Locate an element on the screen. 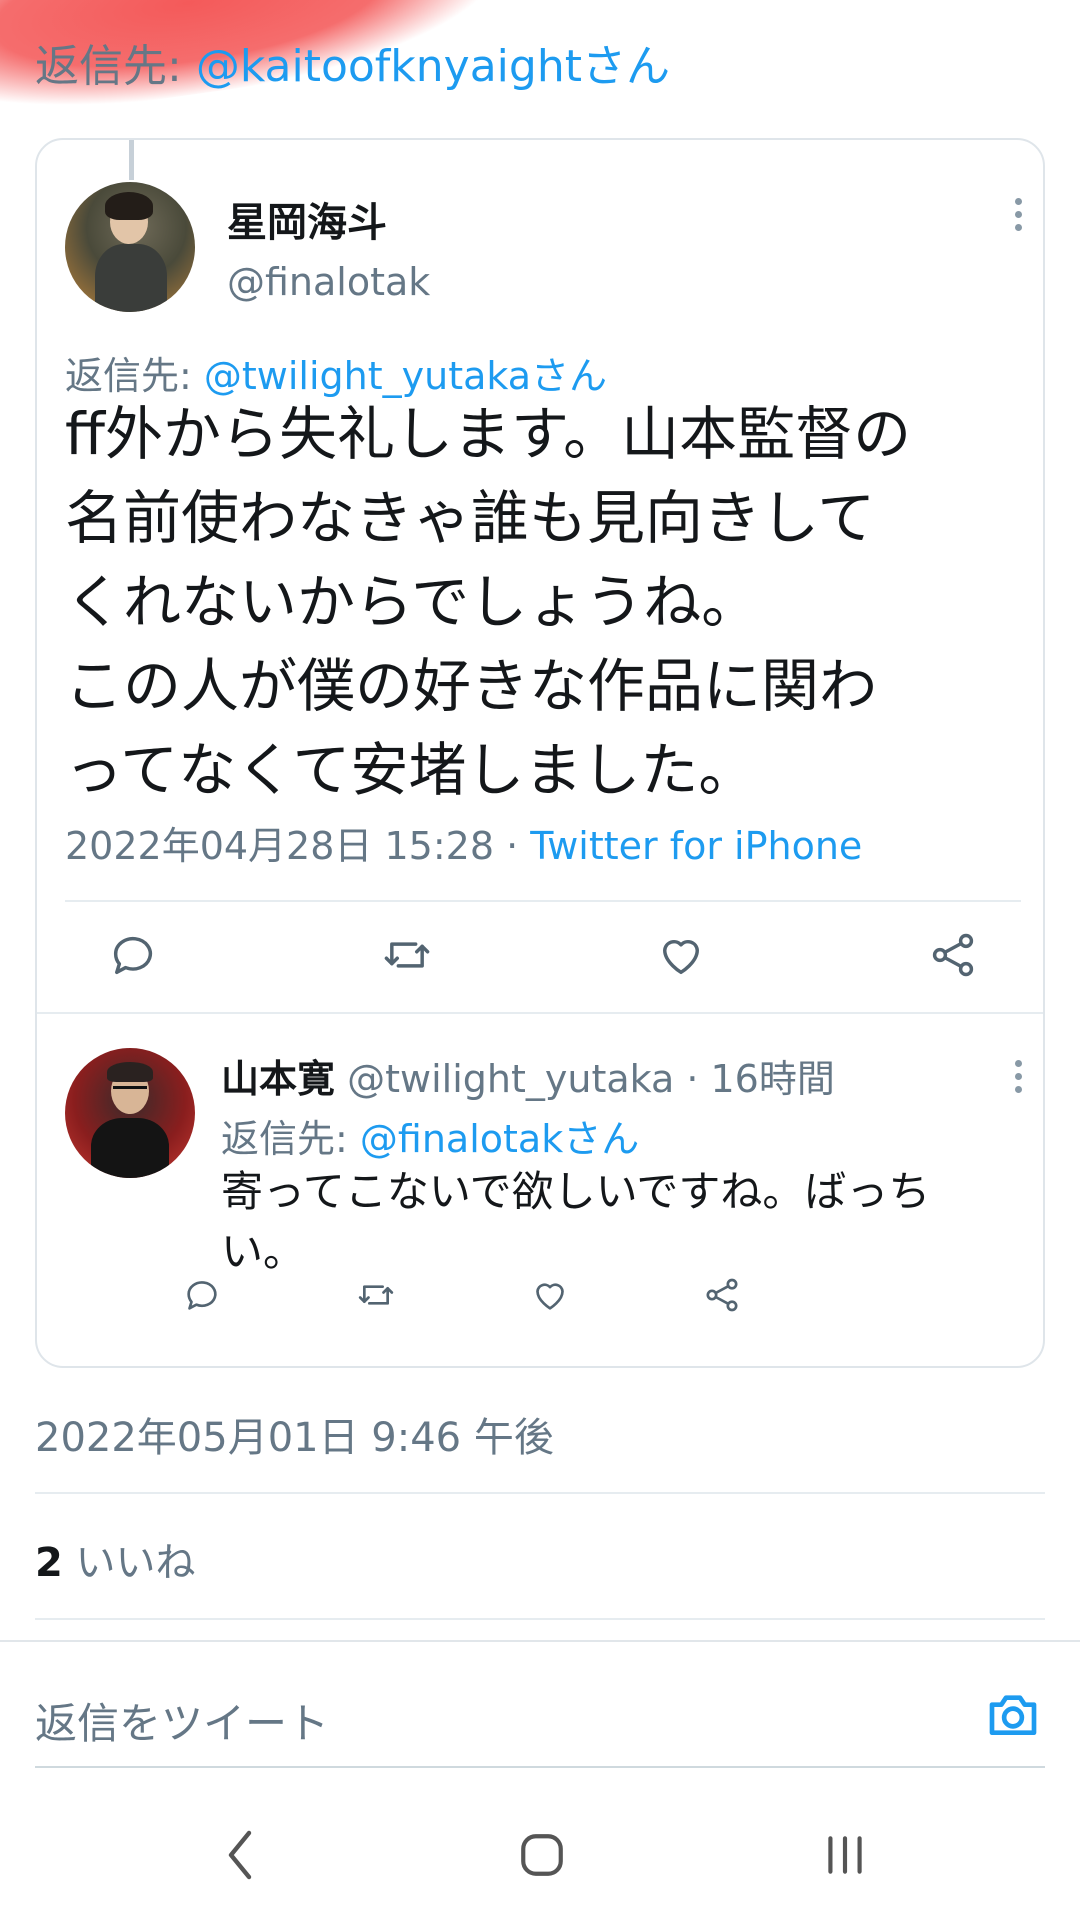 Image resolution: width=1080 pixels, height=1919 pixels. tweet-text-line: ff外から失礼します。山本監督の is located at coordinates (488, 434).